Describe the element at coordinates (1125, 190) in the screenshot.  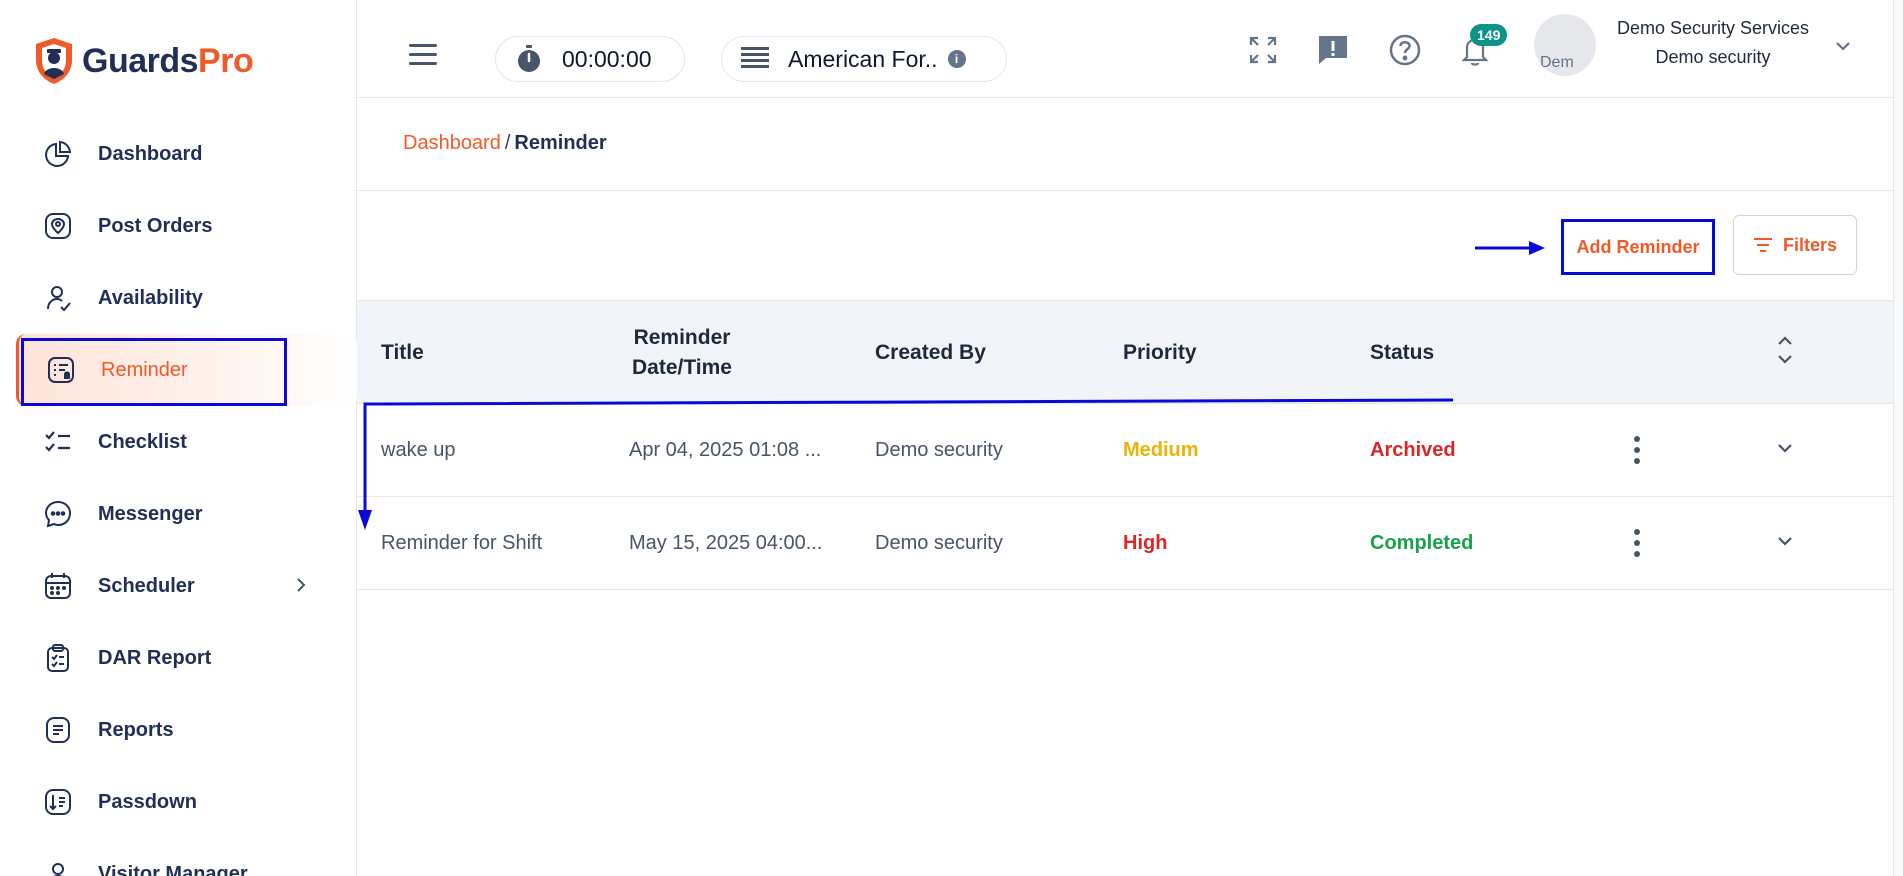
I see `divider` at that location.